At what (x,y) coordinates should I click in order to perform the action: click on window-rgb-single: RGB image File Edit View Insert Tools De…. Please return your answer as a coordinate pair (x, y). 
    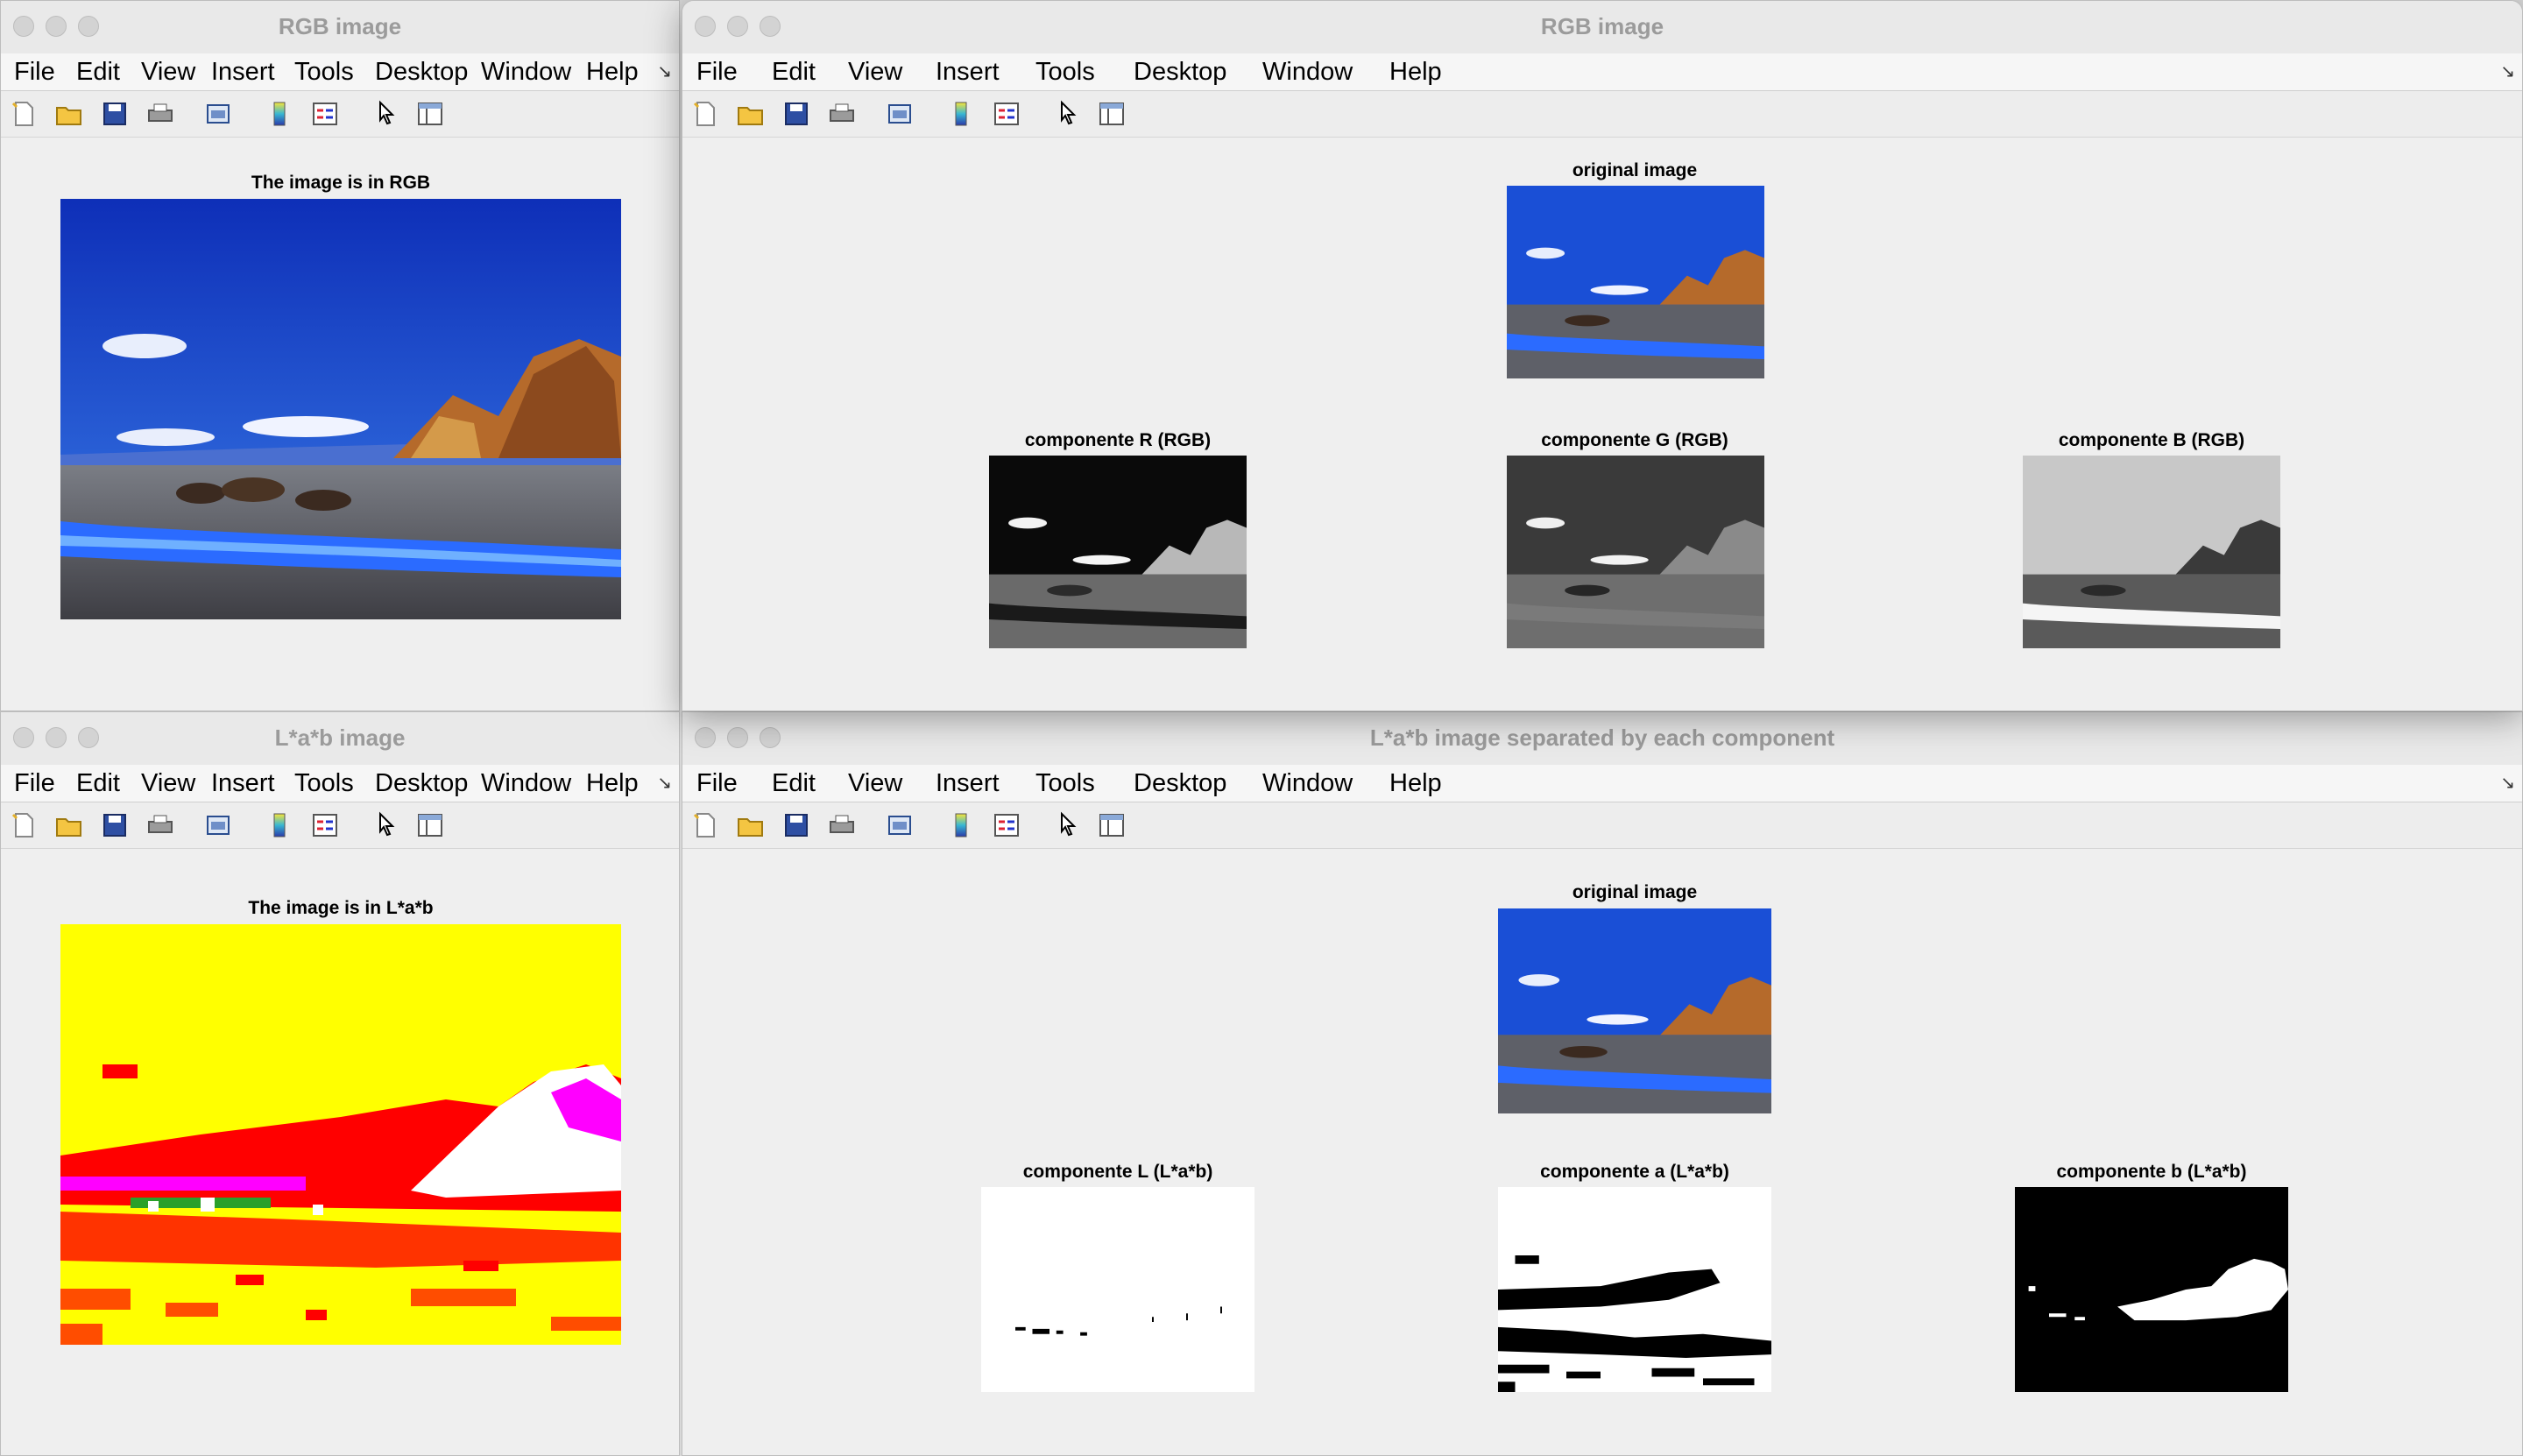
    Looking at the image, I should click on (340, 355).